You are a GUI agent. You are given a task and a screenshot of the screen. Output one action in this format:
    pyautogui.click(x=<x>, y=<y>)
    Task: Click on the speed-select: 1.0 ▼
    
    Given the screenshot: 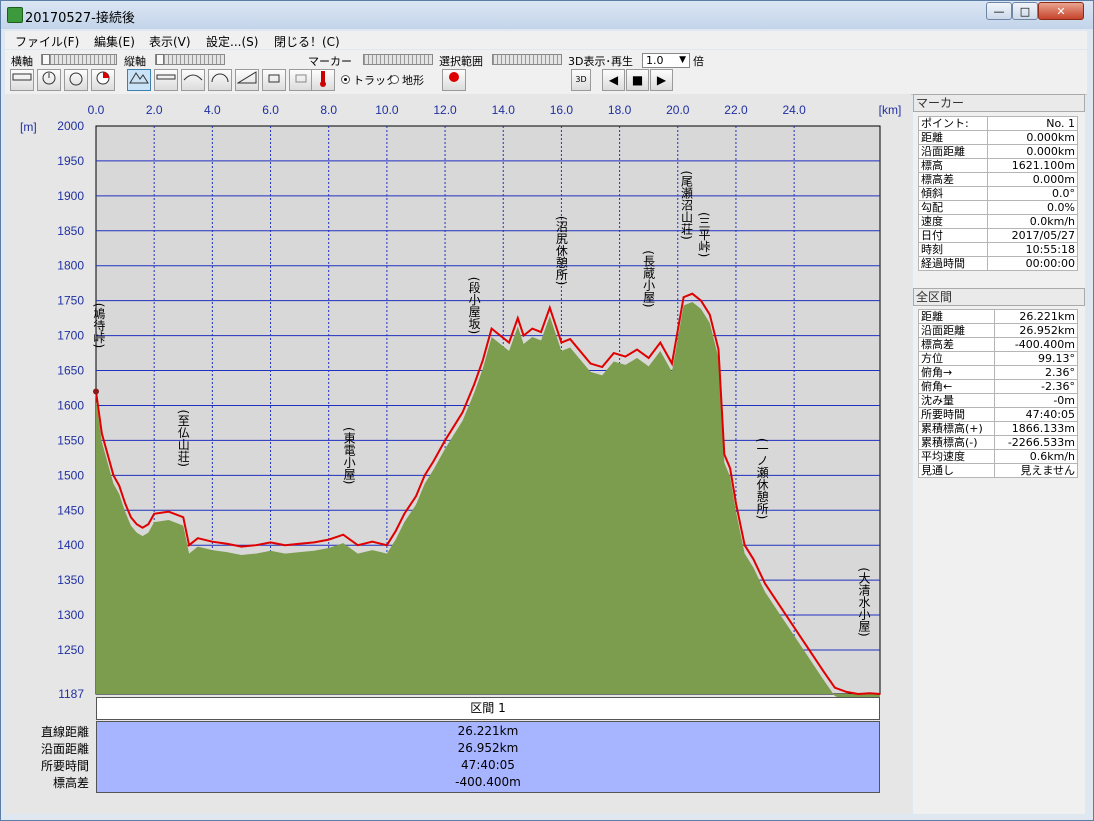 What is the action you would take?
    pyautogui.click(x=666, y=60)
    